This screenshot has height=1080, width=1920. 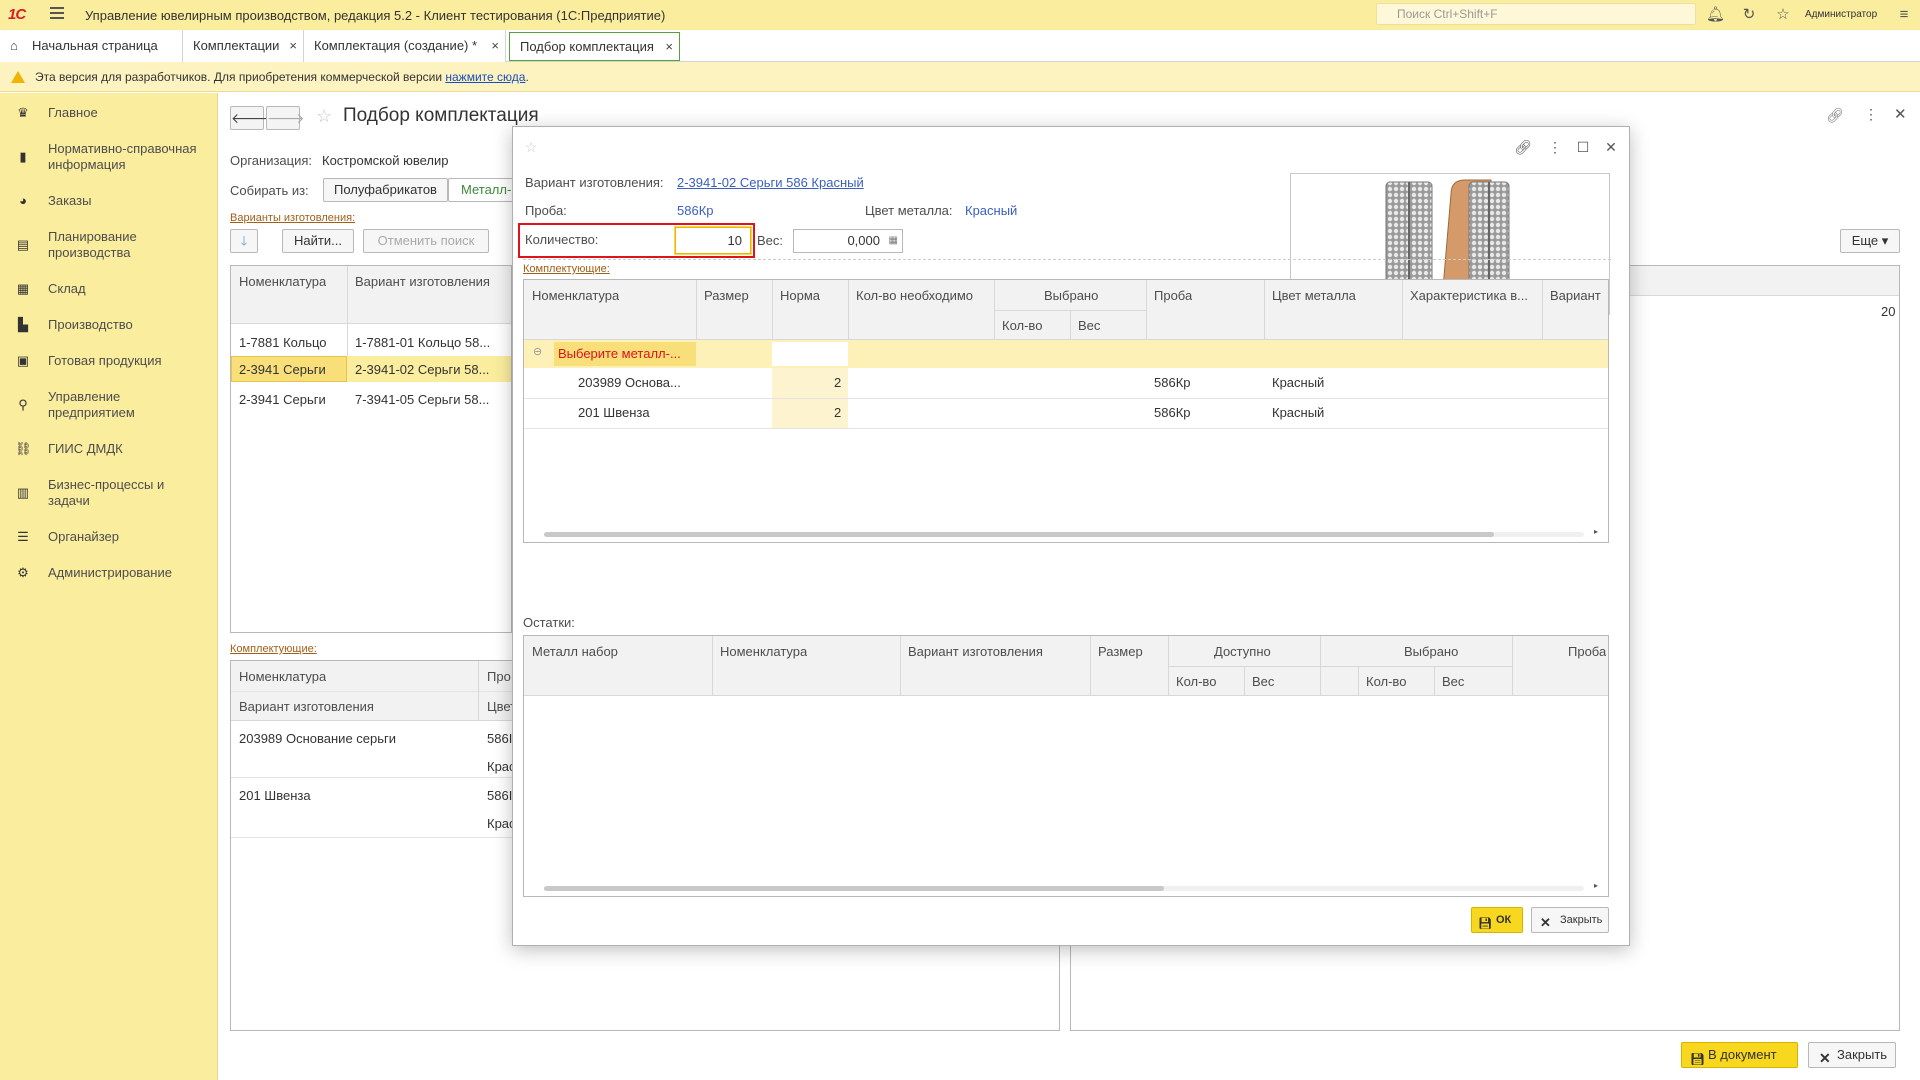 What do you see at coordinates (109, 451) in the screenshot?
I see `sidebar-item-giis: ⛓ ГИИС ДМДК` at bounding box center [109, 451].